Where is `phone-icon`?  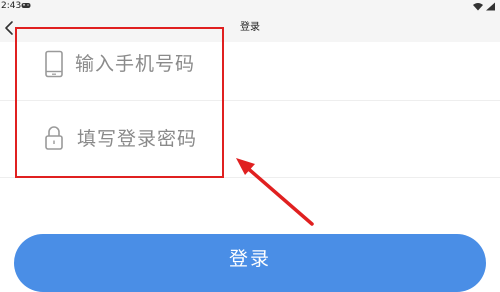 phone-icon is located at coordinates (54, 64).